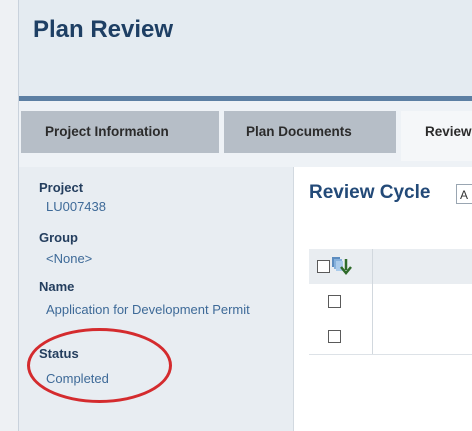 The height and width of the screenshot is (431, 472). Describe the element at coordinates (148, 309) in the screenshot. I see `name-value: Application for Development Permit` at that location.